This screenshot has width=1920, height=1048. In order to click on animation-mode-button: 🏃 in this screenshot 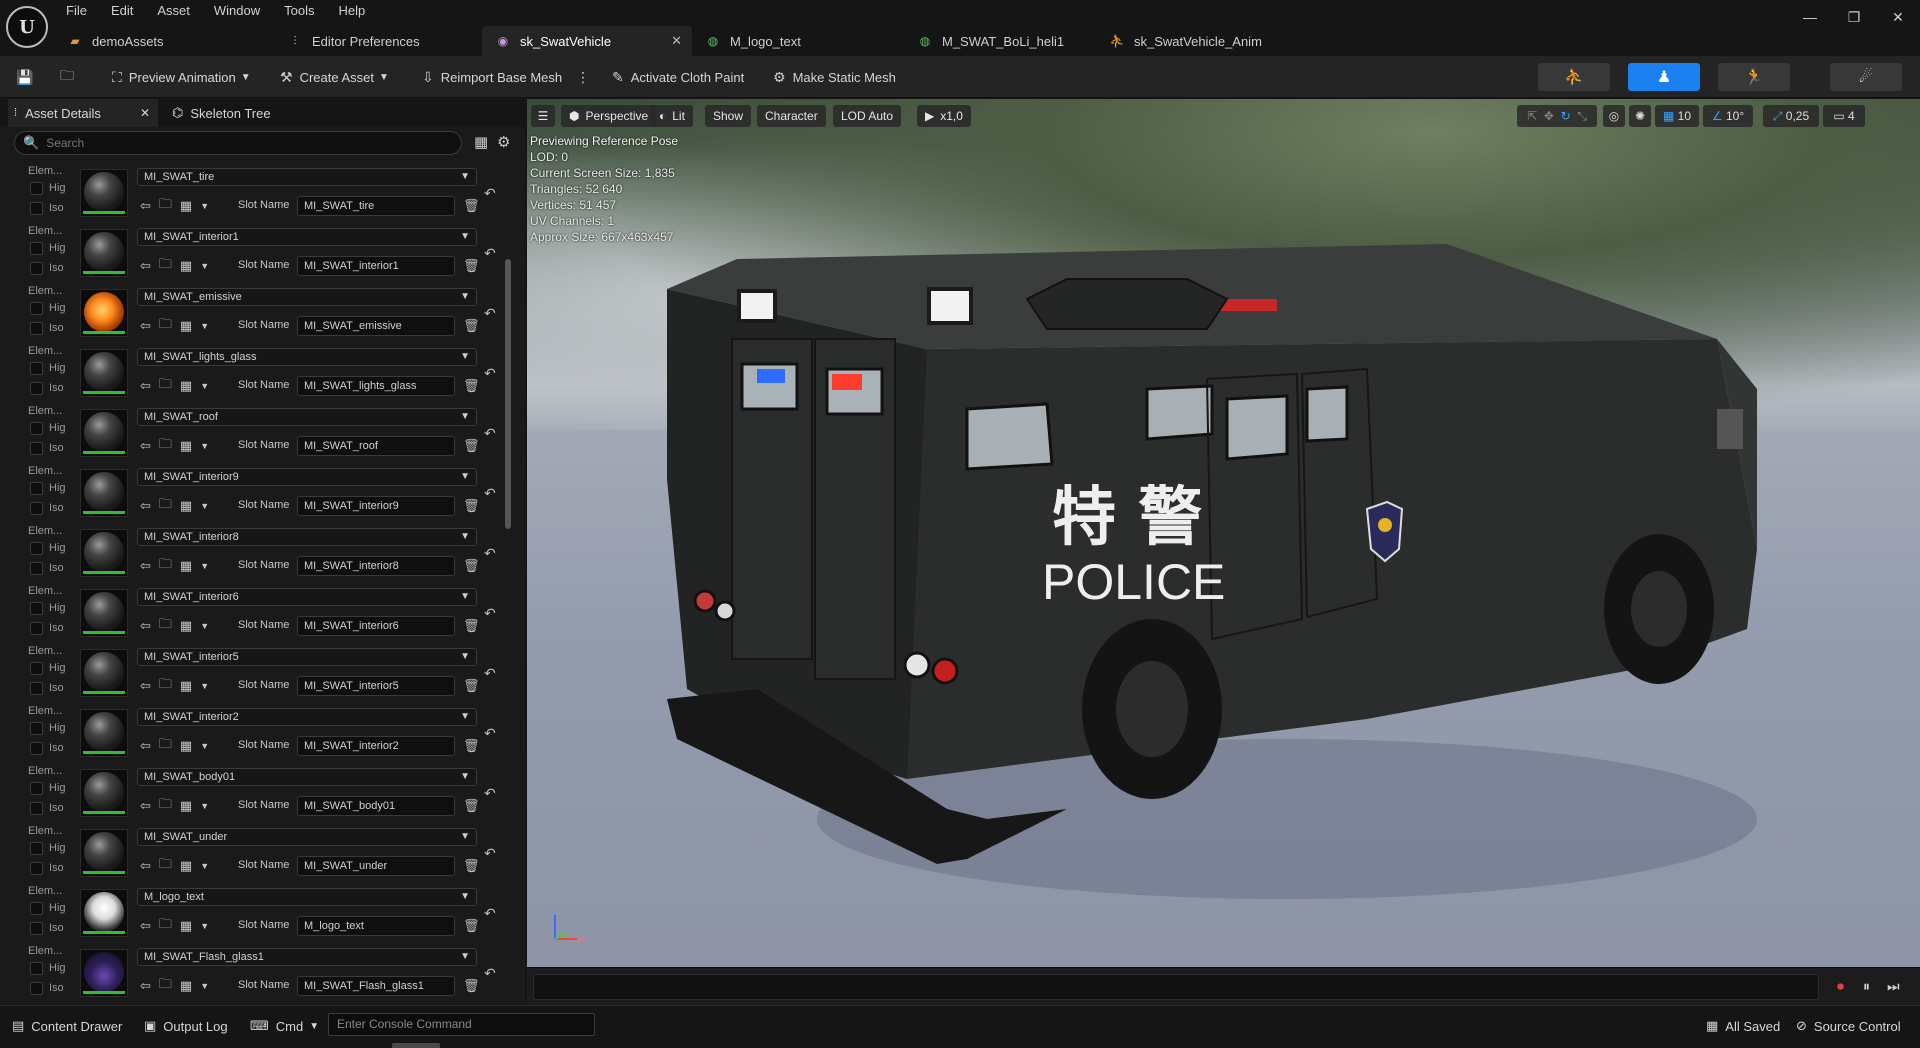, I will do `click(1754, 77)`.